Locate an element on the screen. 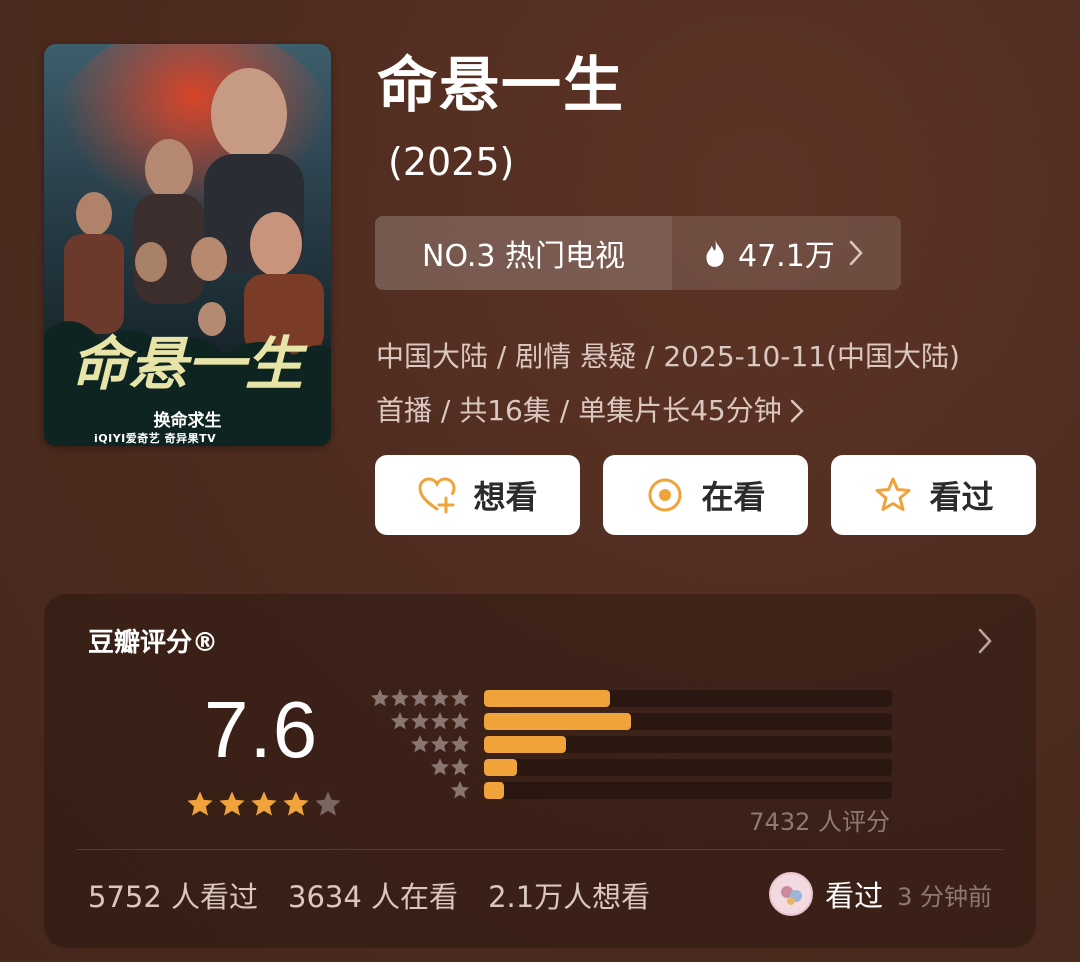 This screenshot has width=1080, height=962. want-count: 2.1万人想看 is located at coordinates (569, 897).